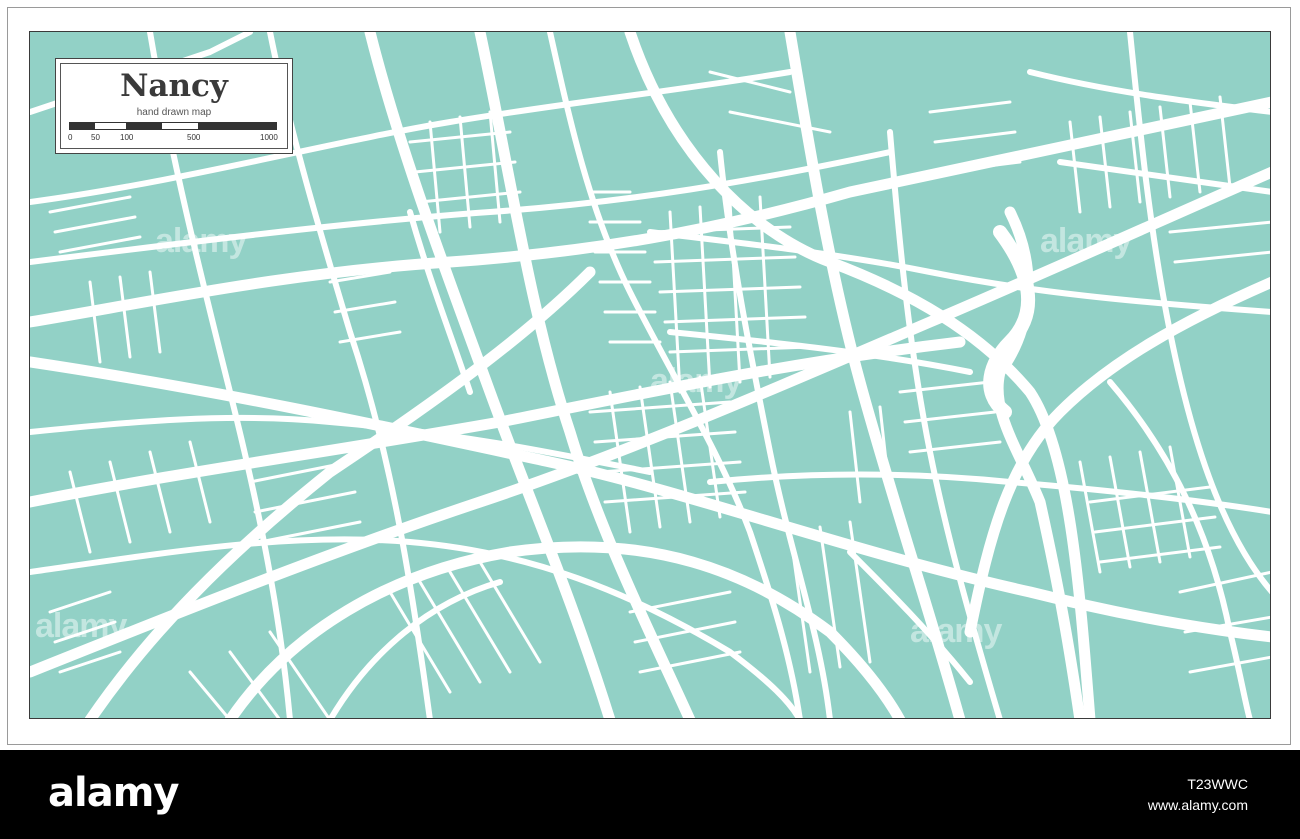 Image resolution: width=1300 pixels, height=839 pixels. I want to click on scale-label: 100, so click(127, 137).